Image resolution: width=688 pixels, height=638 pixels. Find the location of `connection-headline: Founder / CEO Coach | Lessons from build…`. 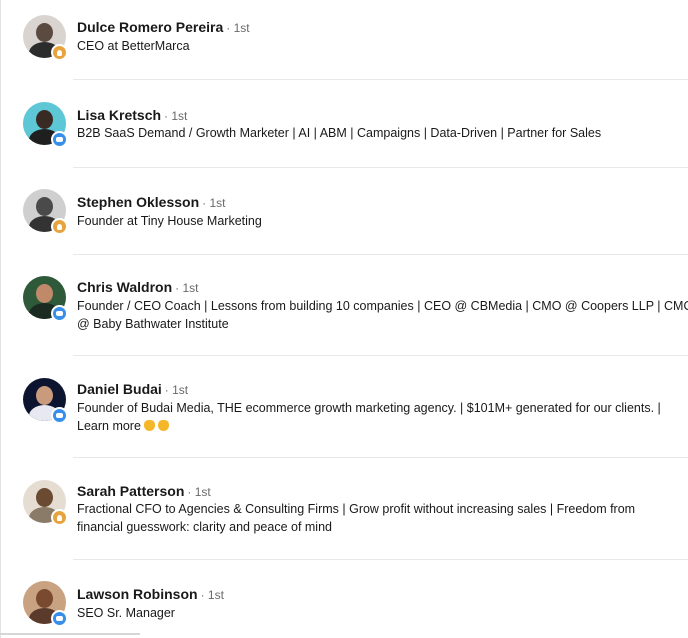

connection-headline: Founder / CEO Coach | Lessons from build… is located at coordinates (382, 306).